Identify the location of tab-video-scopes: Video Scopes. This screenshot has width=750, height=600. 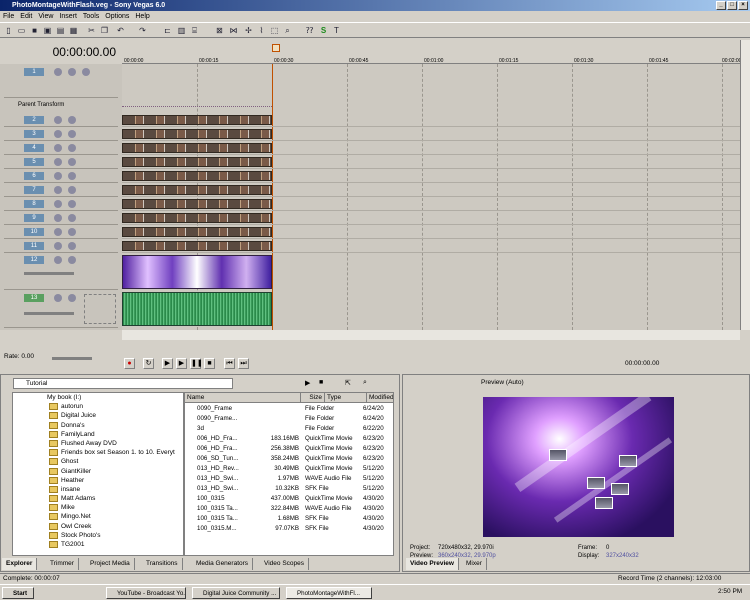
(284, 564).